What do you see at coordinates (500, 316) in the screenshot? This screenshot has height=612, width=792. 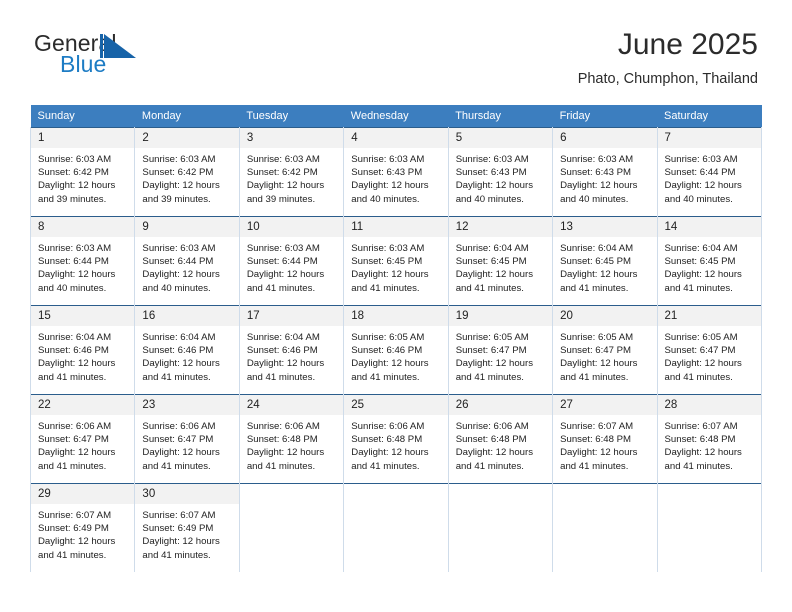 I see `day-number: 19` at bounding box center [500, 316].